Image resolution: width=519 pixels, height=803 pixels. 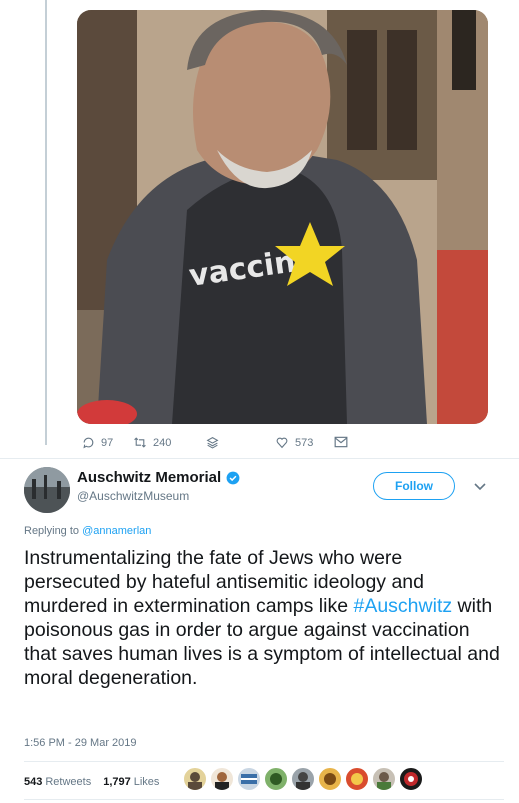 What do you see at coordinates (259, 446) in the screenshot?
I see `tweet-action-bar: 97 240 573` at bounding box center [259, 446].